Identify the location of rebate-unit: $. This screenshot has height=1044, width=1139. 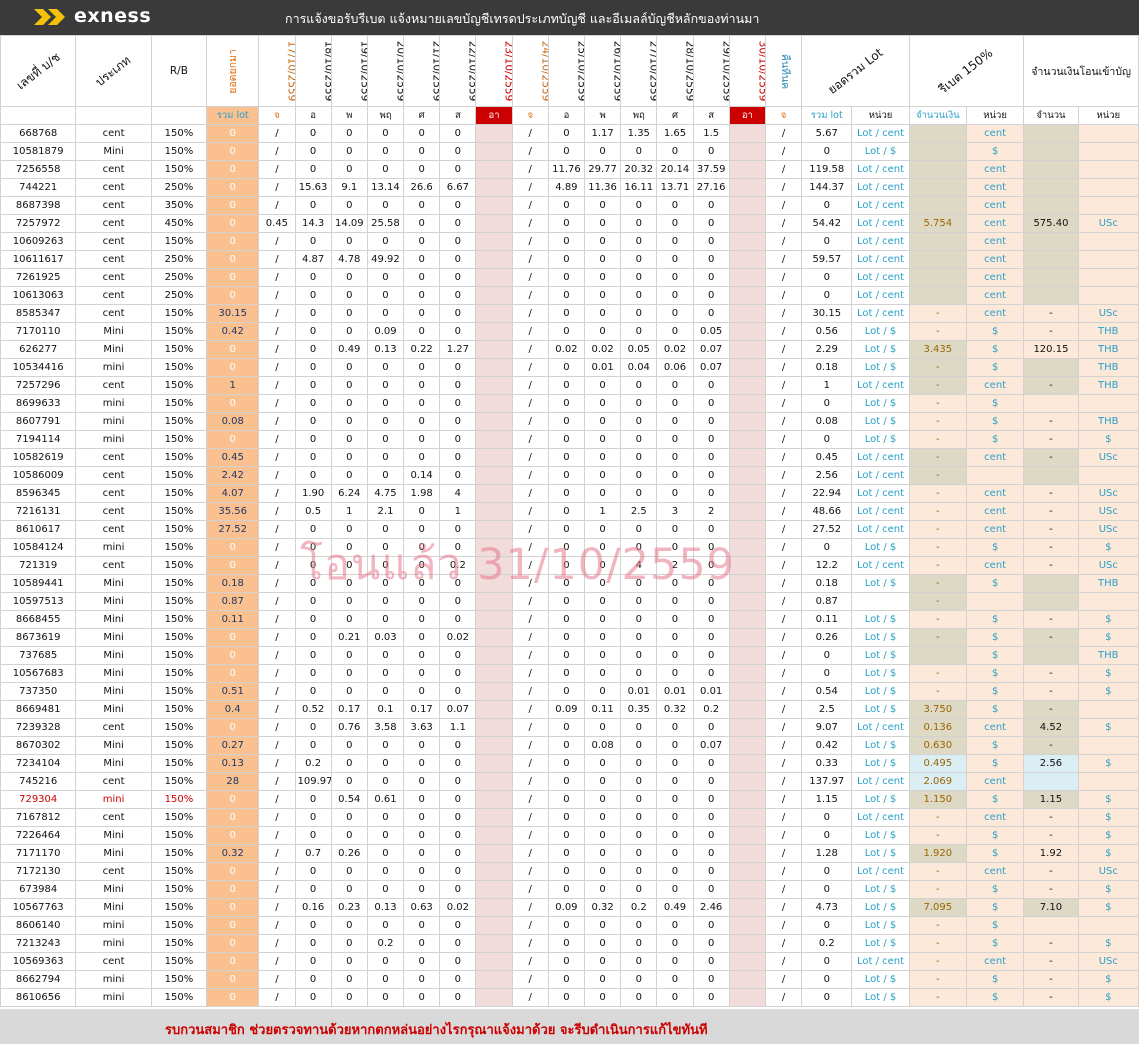
(995, 331).